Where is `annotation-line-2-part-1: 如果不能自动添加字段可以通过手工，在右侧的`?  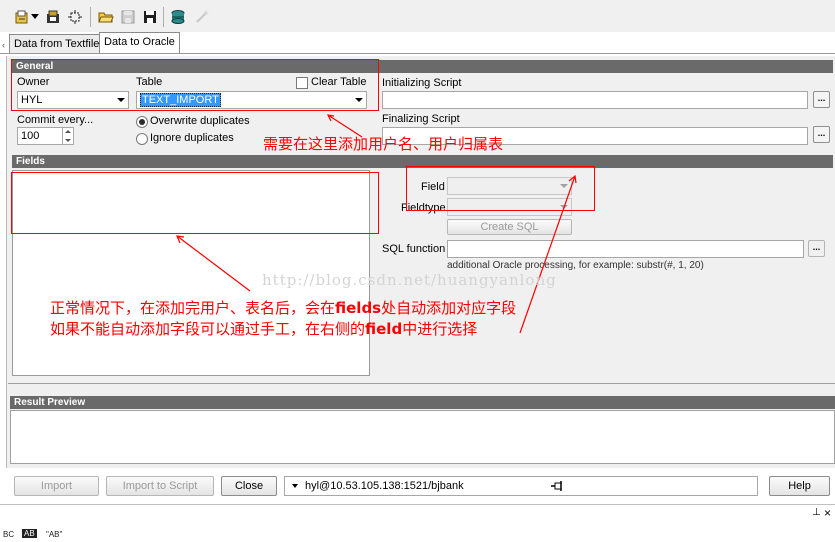 annotation-line-2-part-1: 如果不能自动添加字段可以通过手工，在右侧的 is located at coordinates (208, 329).